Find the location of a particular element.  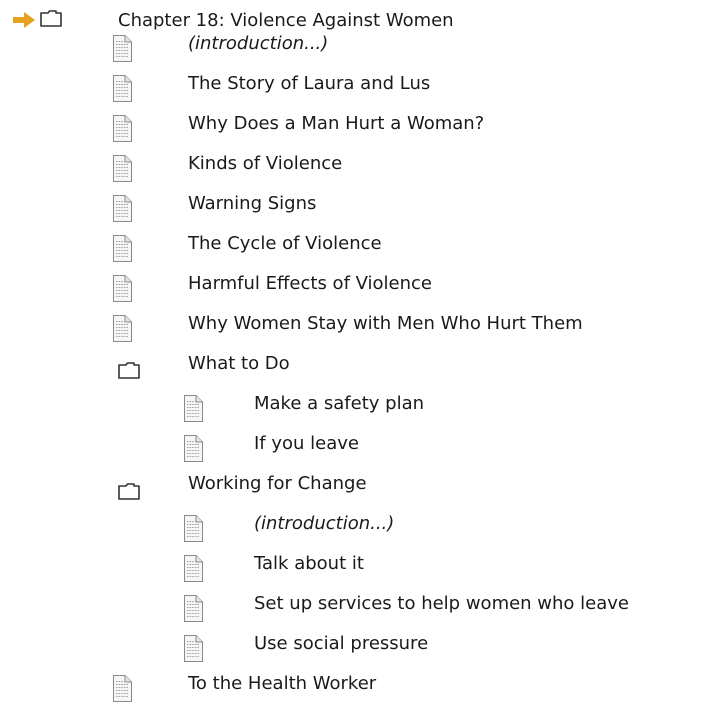

tree-item-label: Why Women Stay with Men Who Hurt Them is located at coordinates (385, 323).